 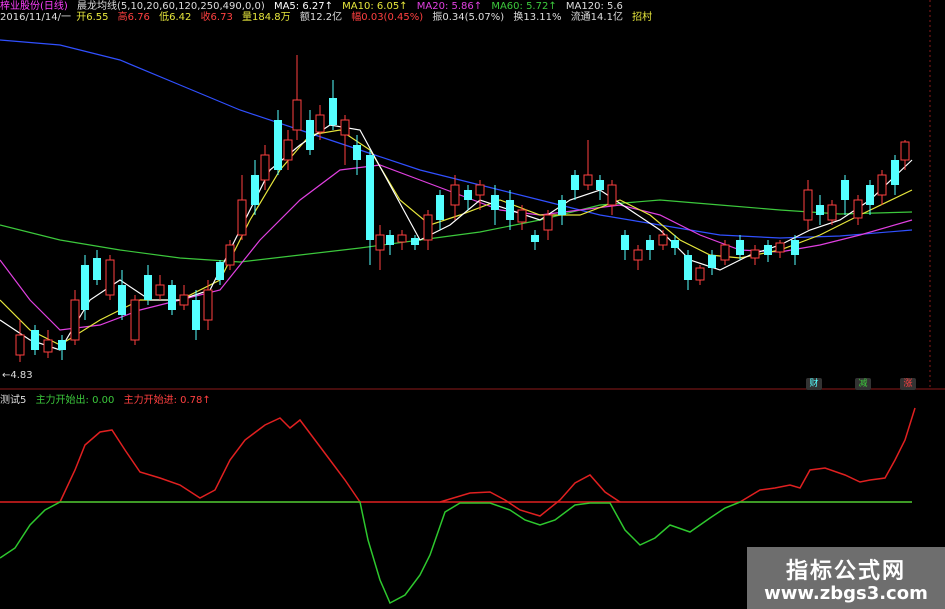 I want to click on float-shares: 流通14.1亿, so click(x=596, y=17).